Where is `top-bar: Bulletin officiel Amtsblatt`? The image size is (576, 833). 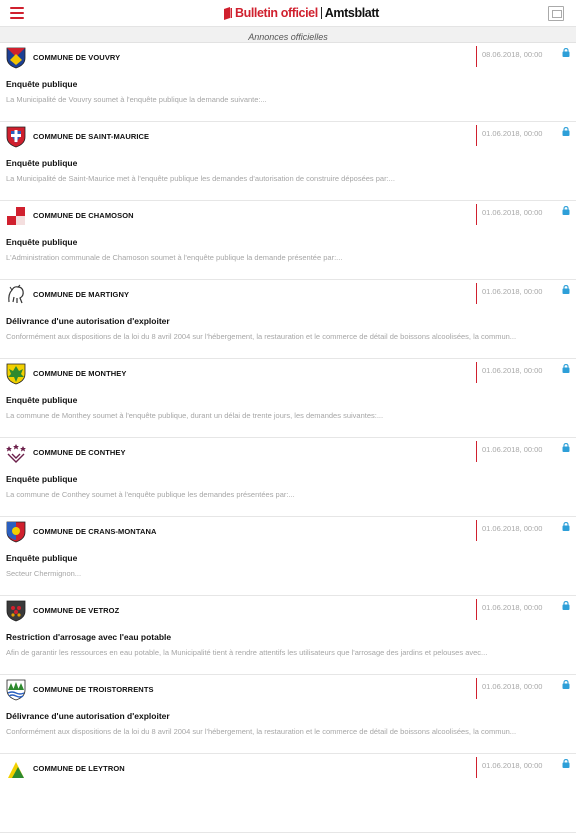 top-bar: Bulletin officiel Amtsblatt is located at coordinates (288, 13).